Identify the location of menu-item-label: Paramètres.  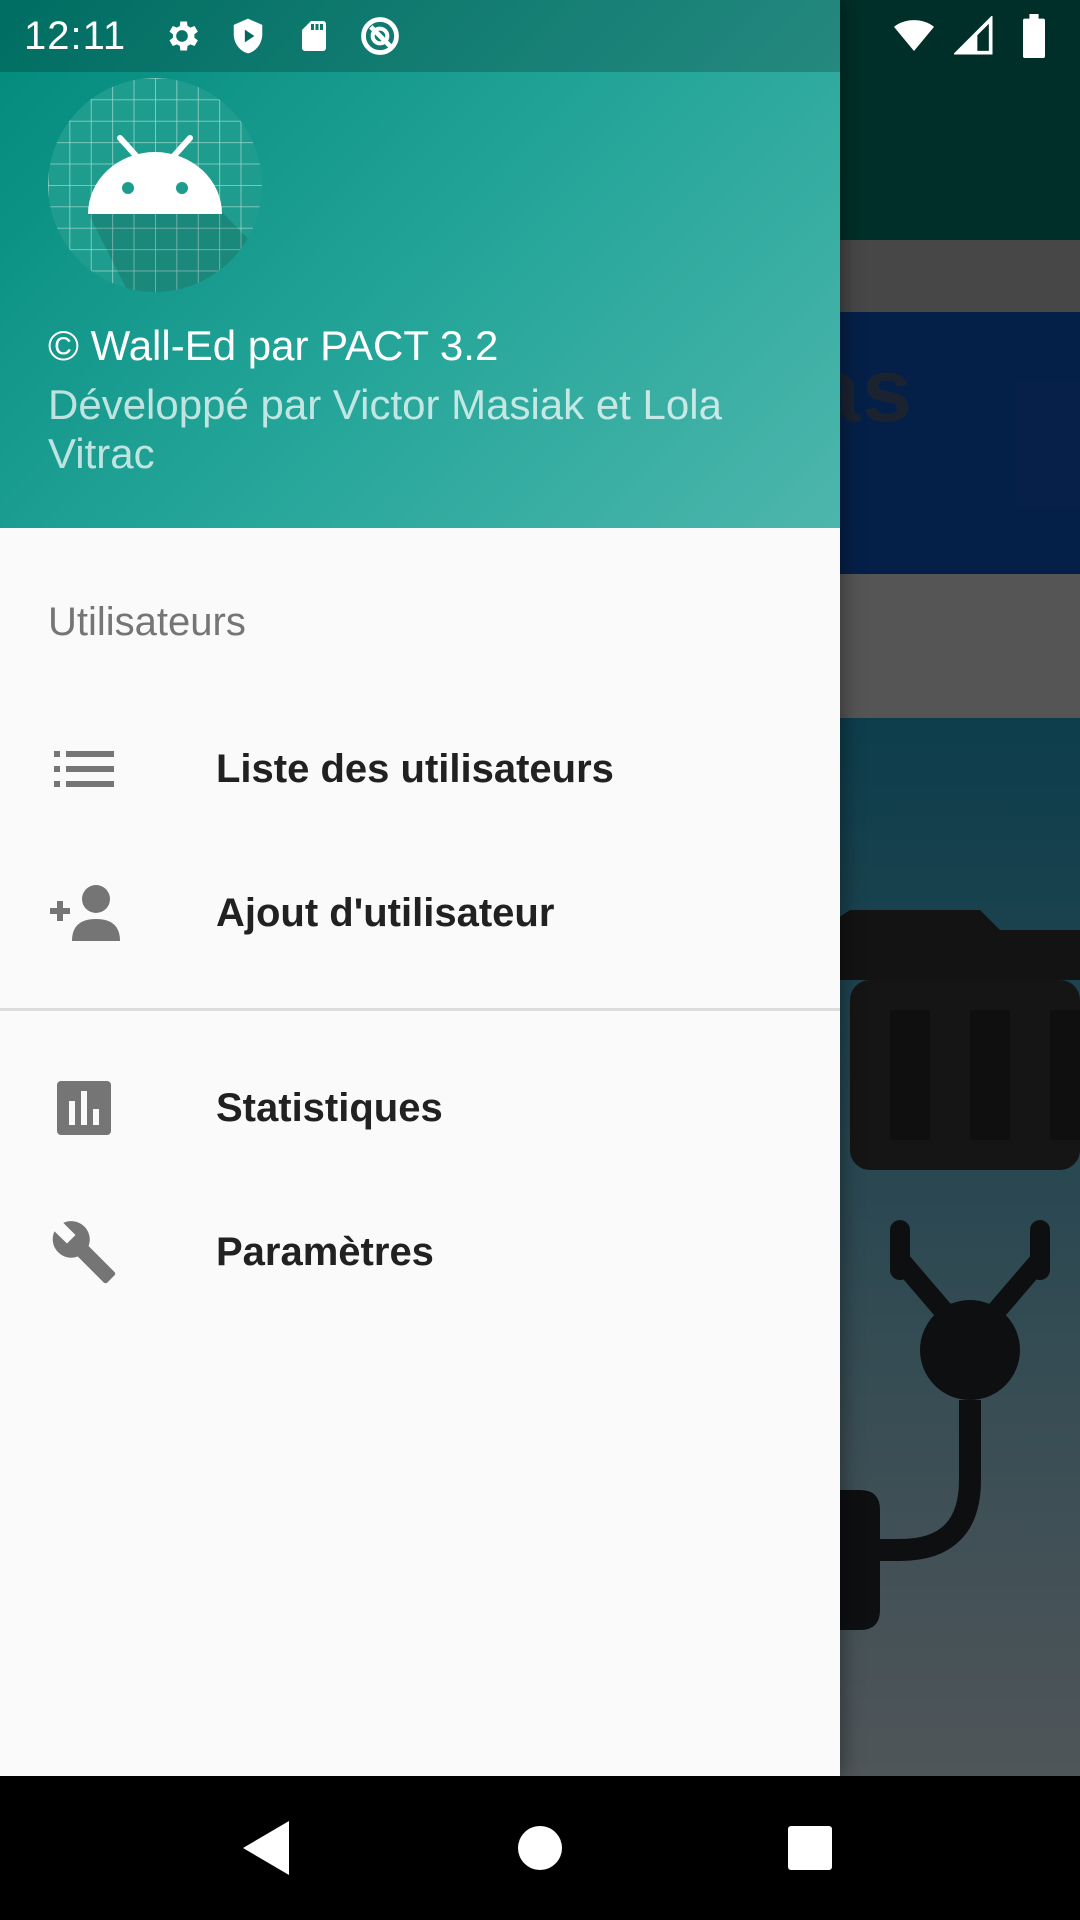
(325, 1251).